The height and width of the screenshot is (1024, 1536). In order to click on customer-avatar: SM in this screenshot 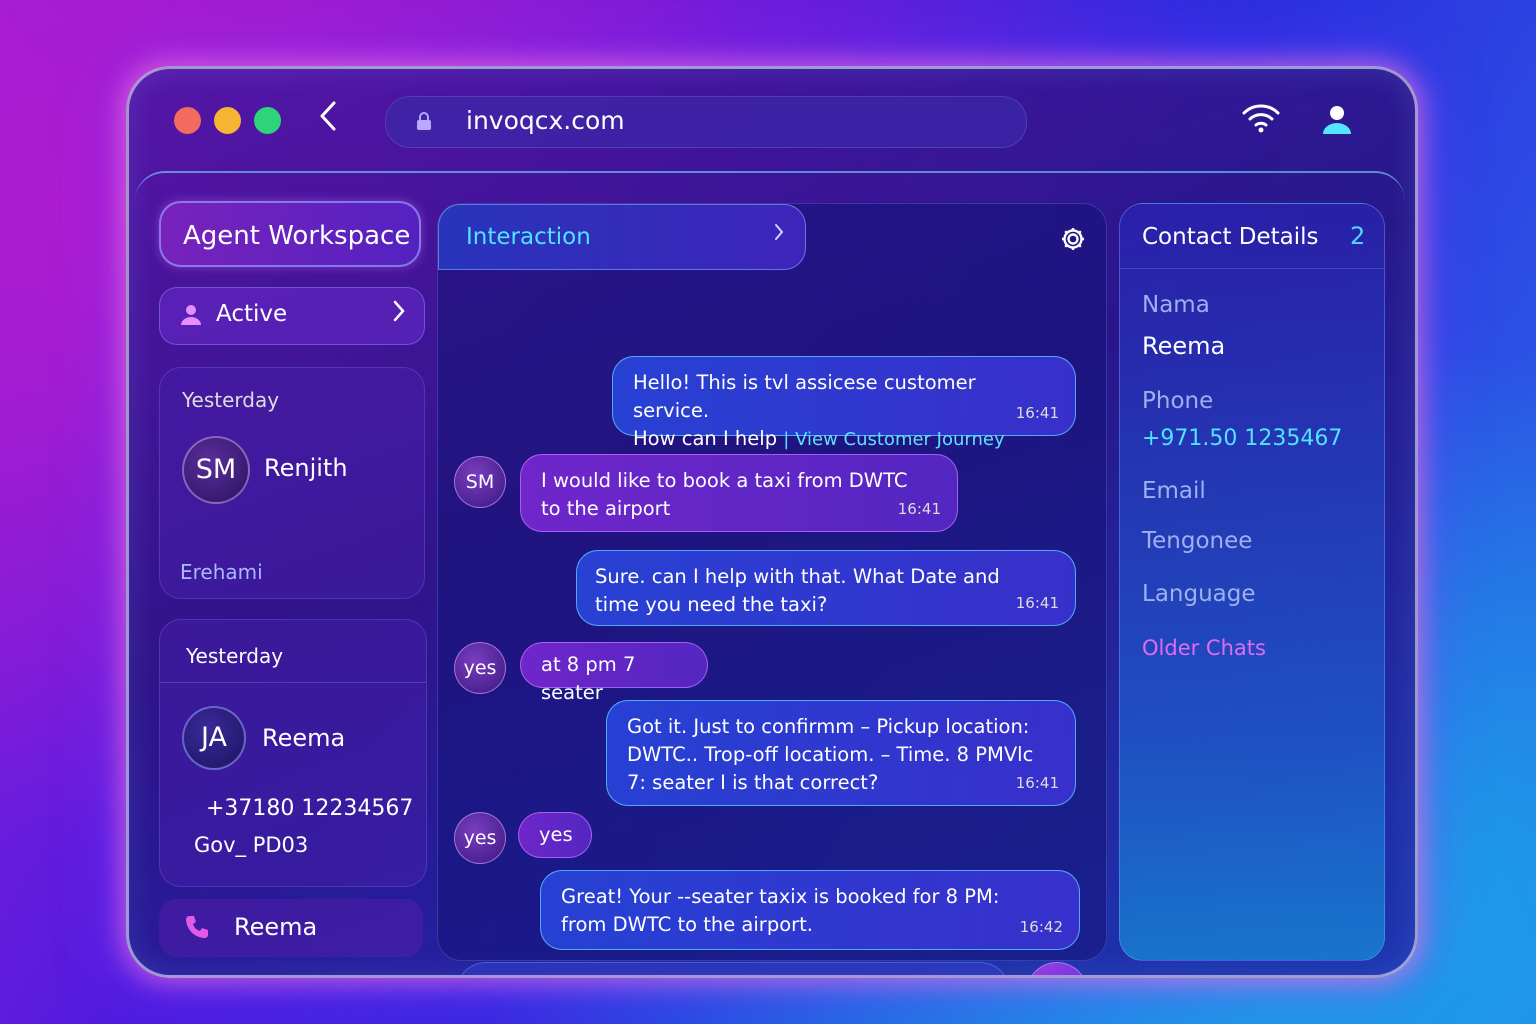, I will do `click(480, 482)`.